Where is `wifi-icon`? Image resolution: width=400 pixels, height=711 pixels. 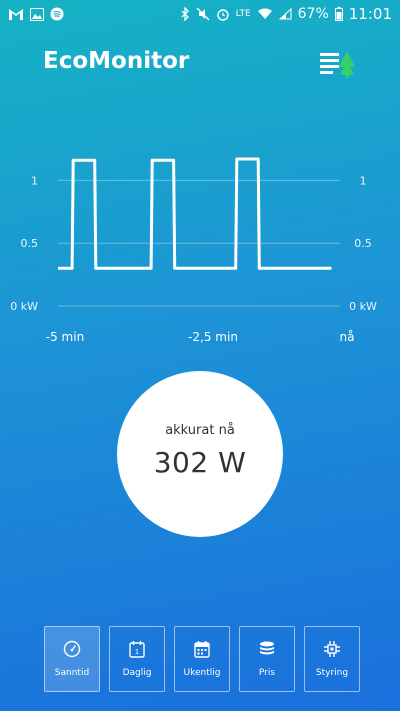
wifi-icon is located at coordinates (265, 14).